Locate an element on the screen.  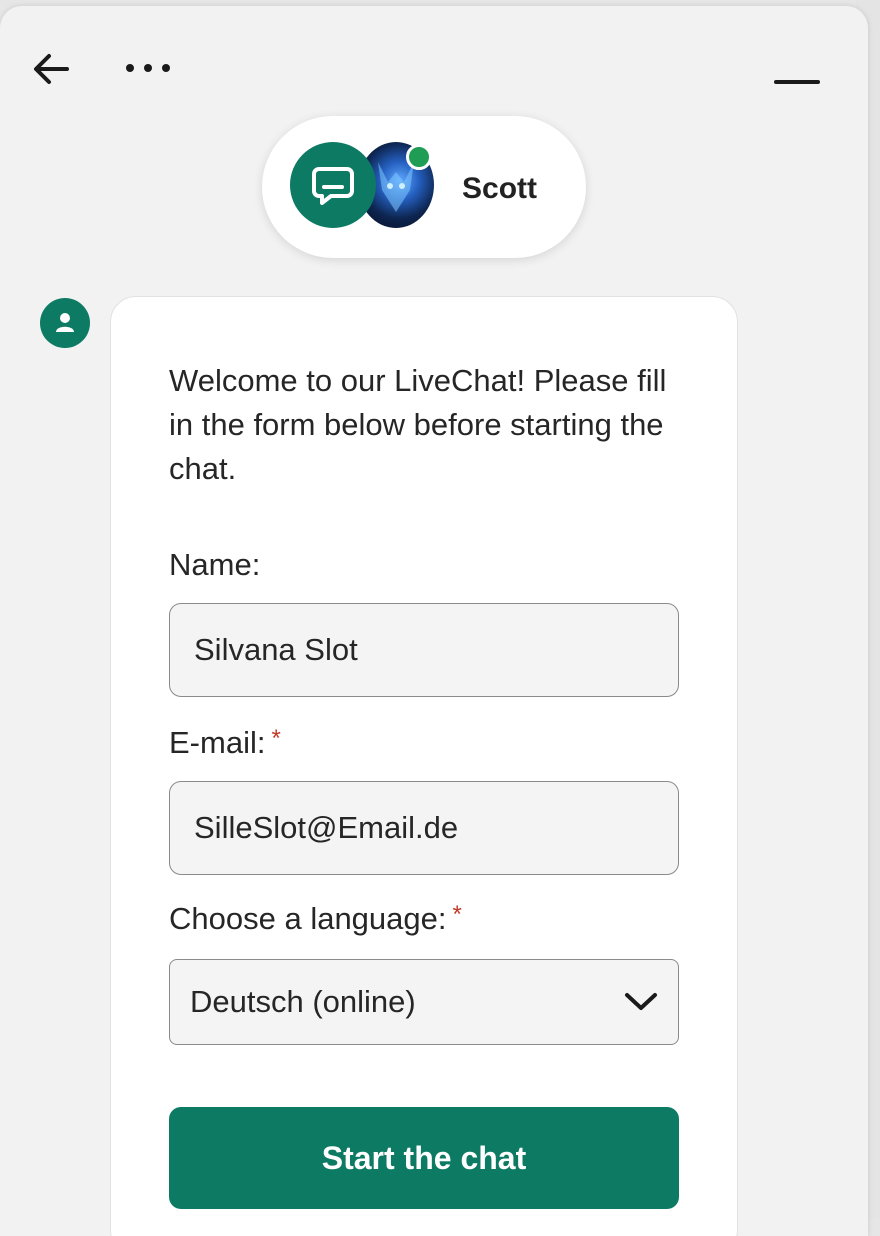
name-label: Name: is located at coordinates (214, 565).